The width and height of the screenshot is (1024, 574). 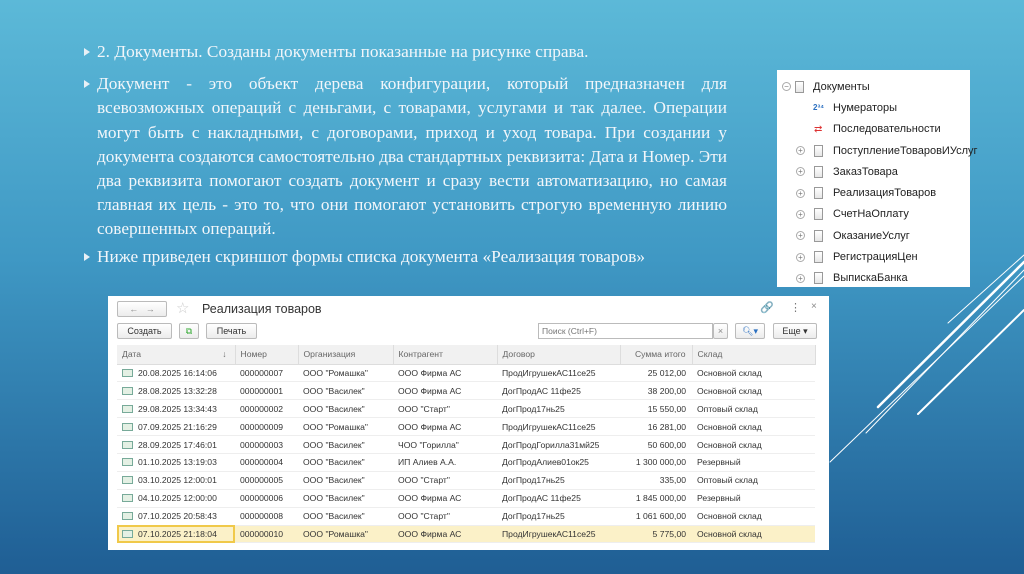 I want to click on tree-label: Последовательности, so click(x=887, y=129).